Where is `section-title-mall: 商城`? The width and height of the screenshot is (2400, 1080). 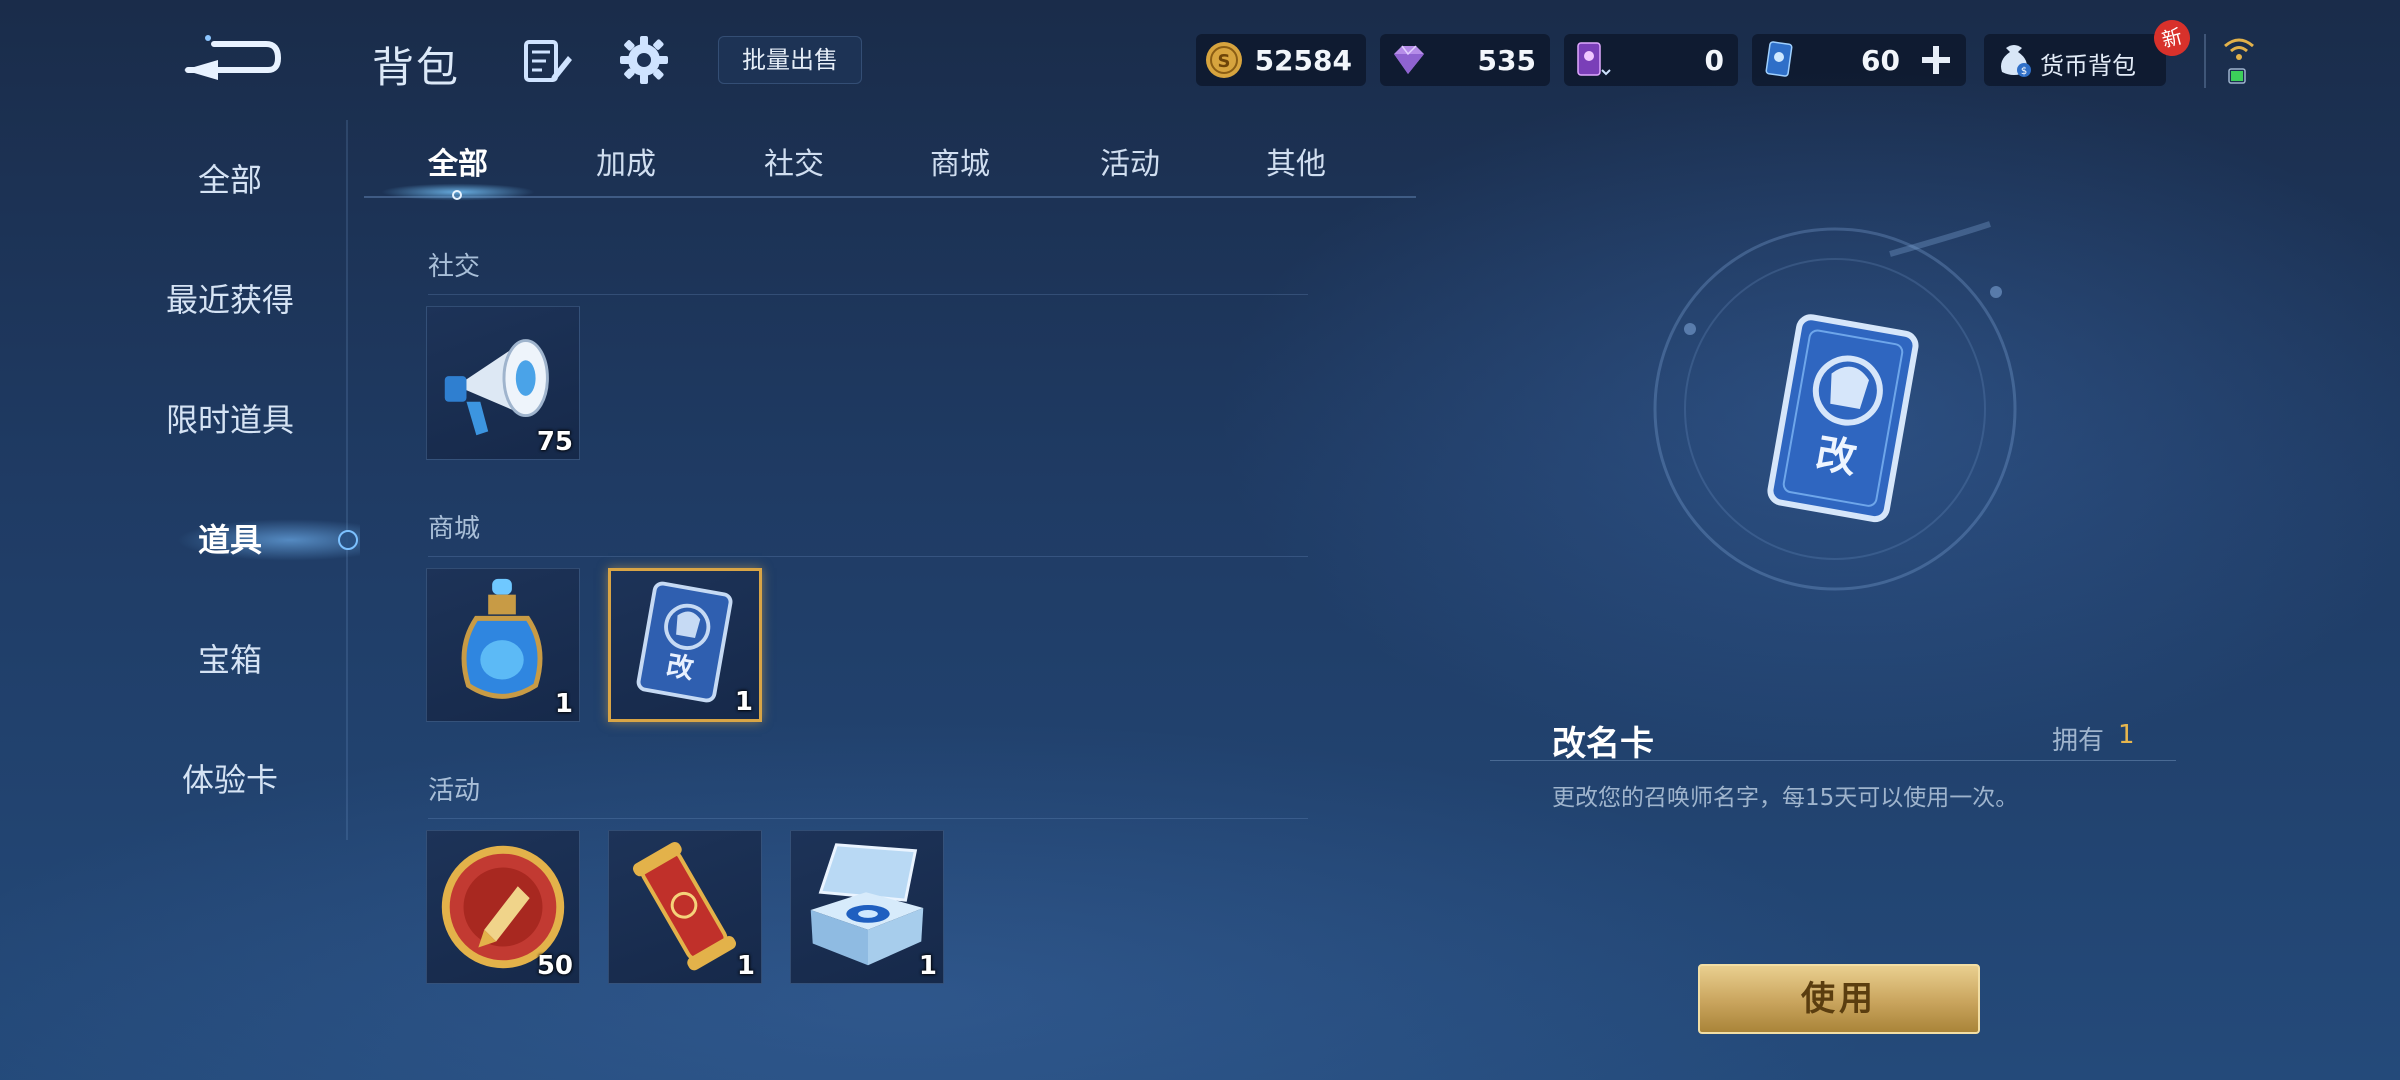
section-title-mall: 商城 is located at coordinates (454, 529).